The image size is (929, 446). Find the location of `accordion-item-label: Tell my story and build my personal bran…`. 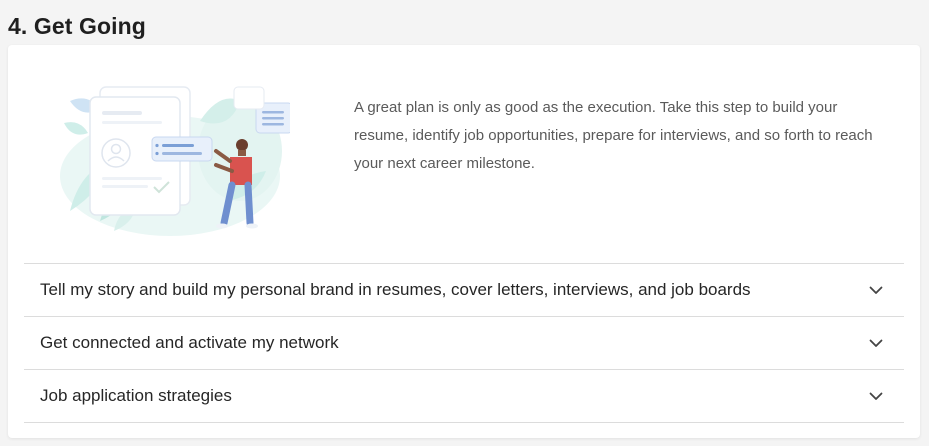

accordion-item-label: Tell my story and build my personal bran… is located at coordinates (395, 289).